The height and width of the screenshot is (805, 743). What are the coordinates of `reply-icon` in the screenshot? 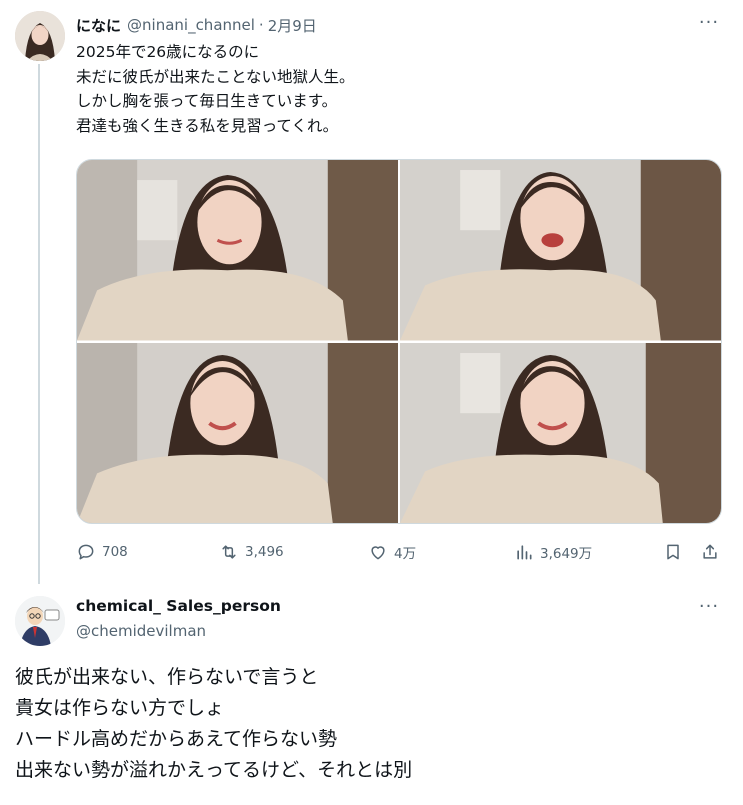 It's located at (86, 552).